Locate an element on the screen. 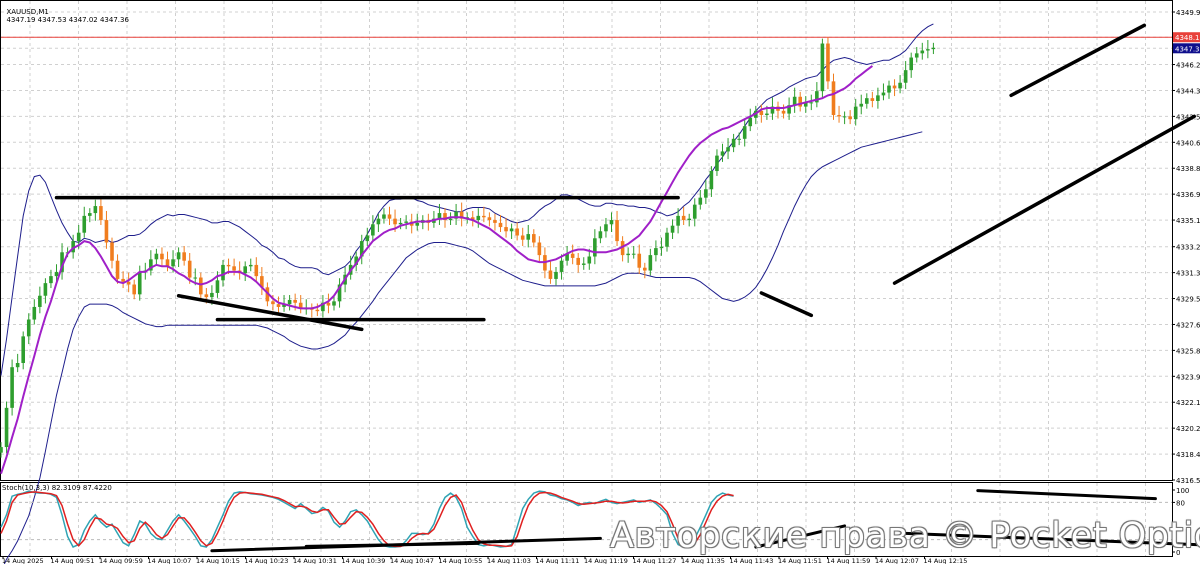  time-tick-label: 14 Aug 11:51 is located at coordinates (800, 560).